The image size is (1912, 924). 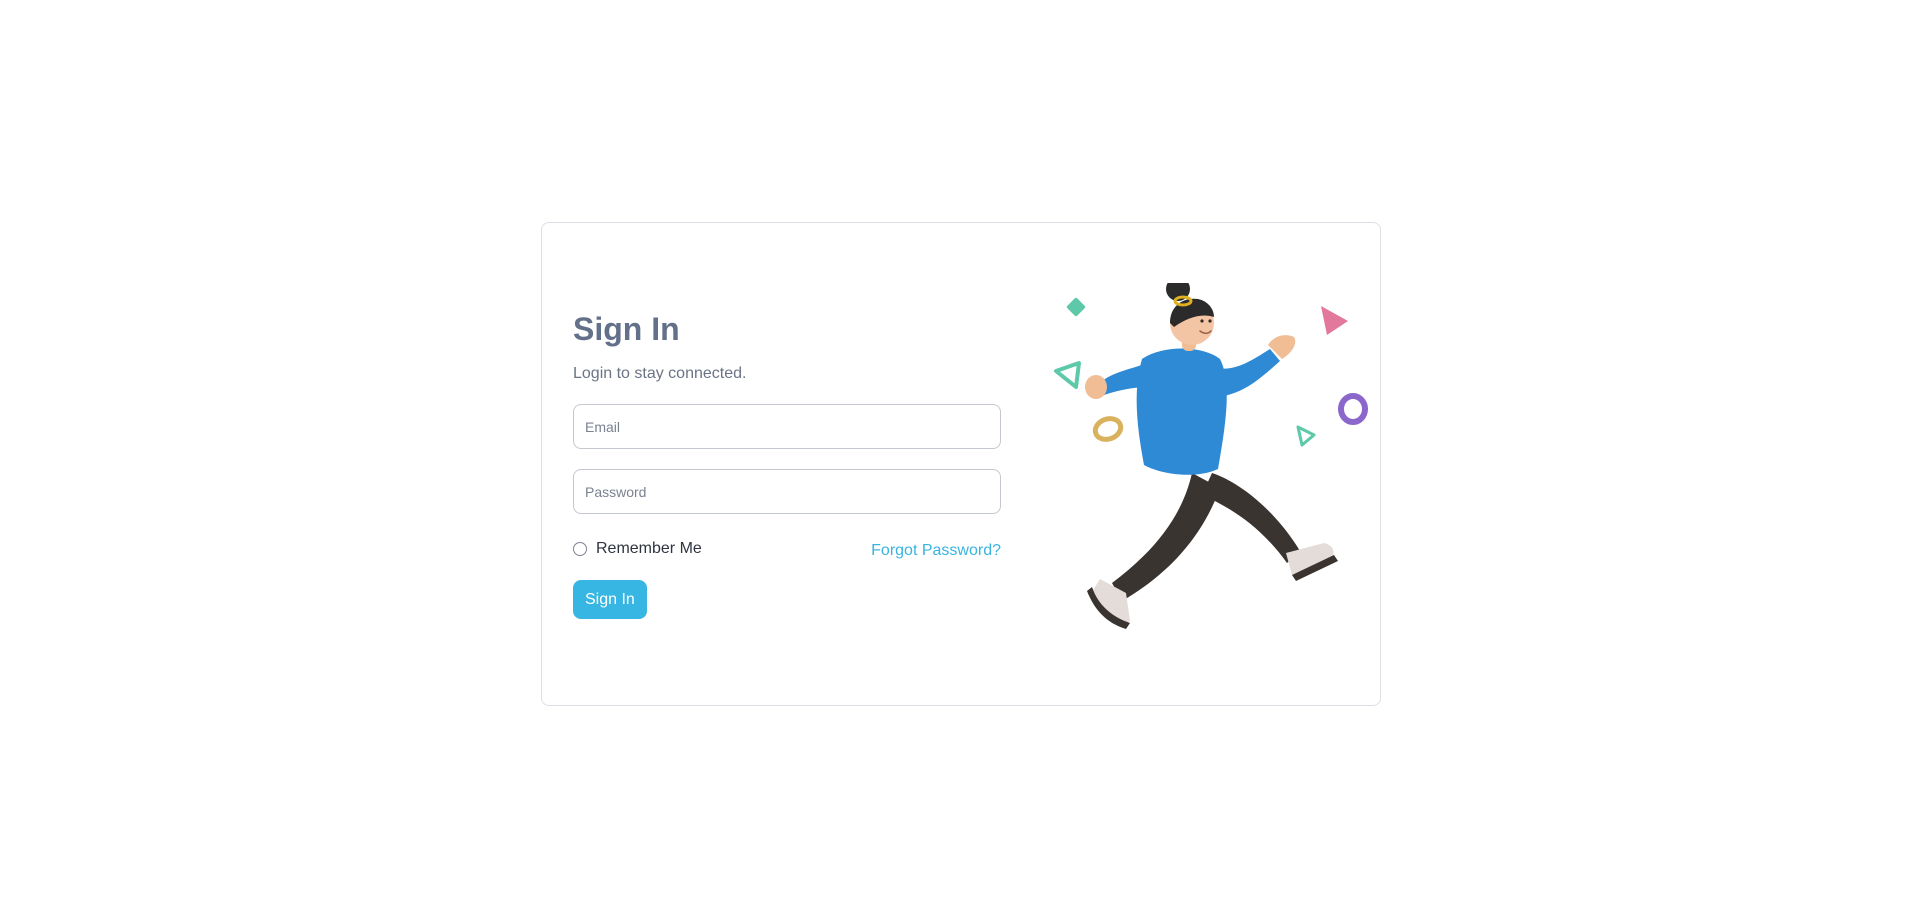 I want to click on page-title: Sign In, so click(x=626, y=329).